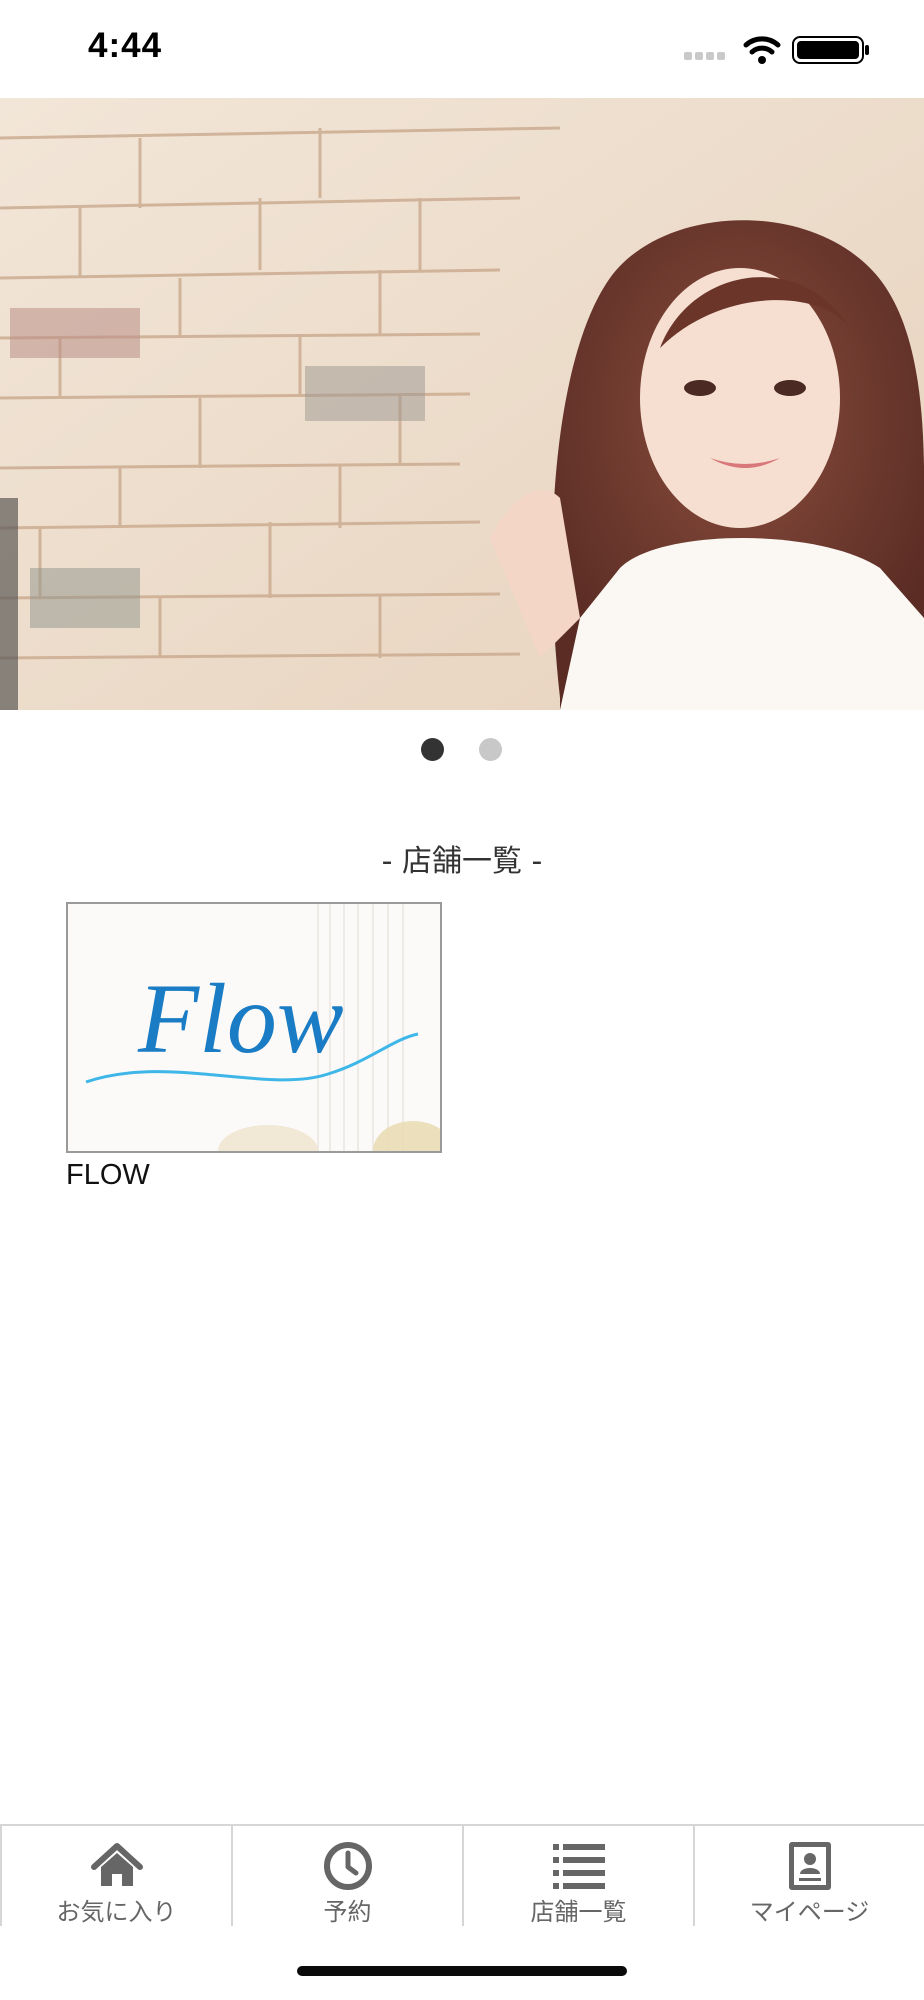  I want to click on tab-label: お気に入り, so click(116, 1912).